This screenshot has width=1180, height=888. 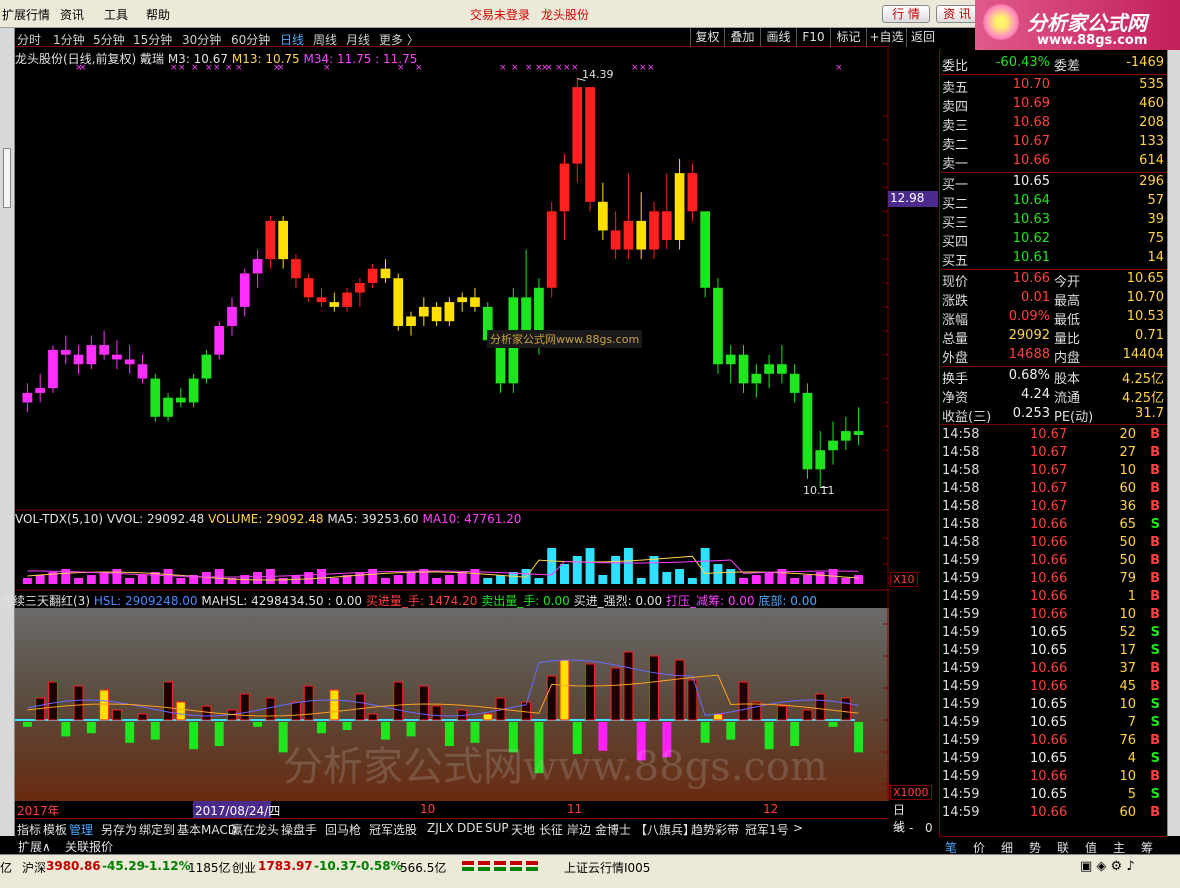 I want to click on menu-ext-quote: 扩展行情, so click(x=26, y=14).